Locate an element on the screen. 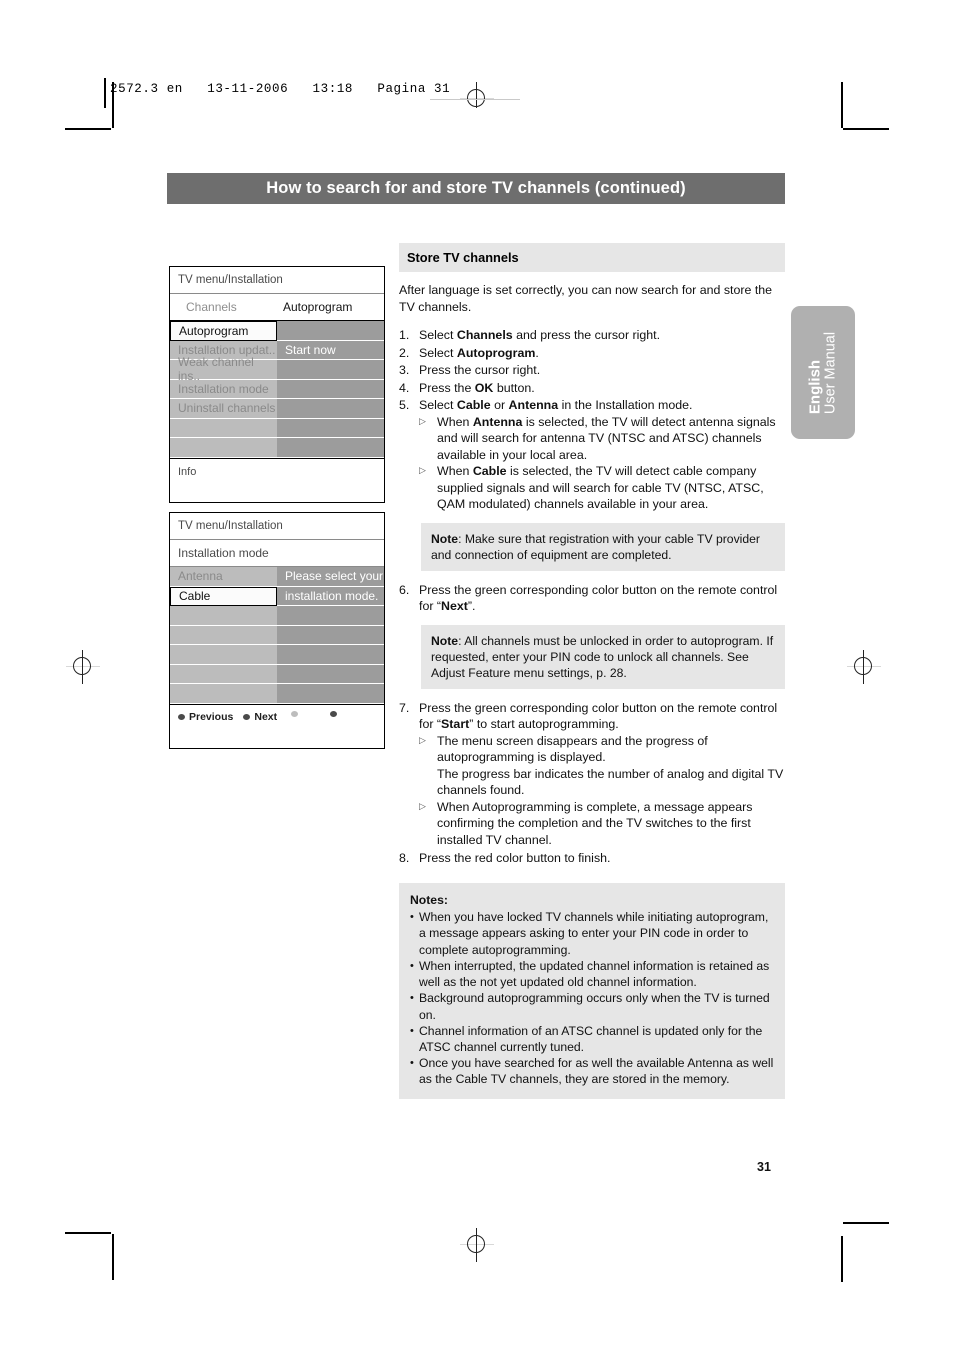  tv-menu-row-label: Uninstall channels is located at coordinates (223, 409).